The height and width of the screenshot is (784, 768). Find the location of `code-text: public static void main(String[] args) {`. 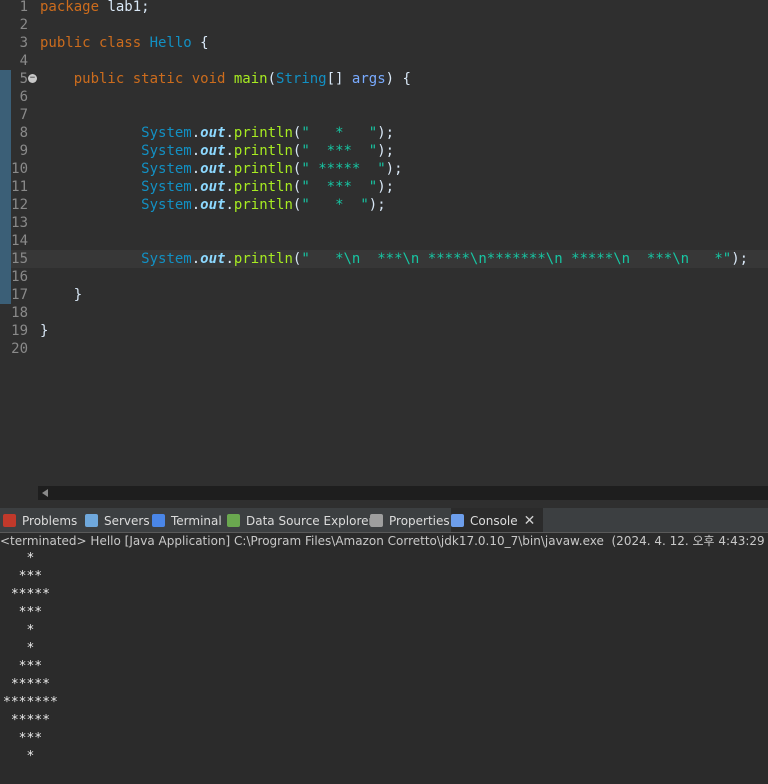

code-text: public static void main(String[] args) { is located at coordinates (242, 79).